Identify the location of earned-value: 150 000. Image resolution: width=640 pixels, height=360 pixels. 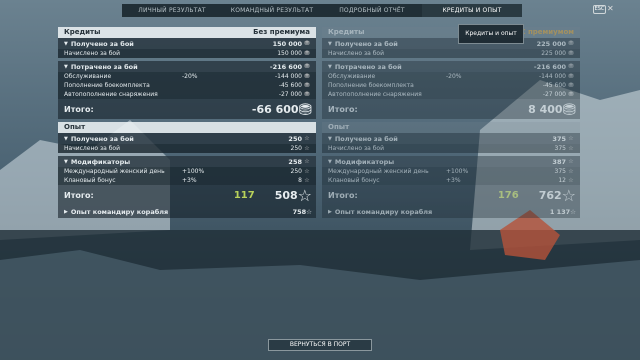
(287, 43).